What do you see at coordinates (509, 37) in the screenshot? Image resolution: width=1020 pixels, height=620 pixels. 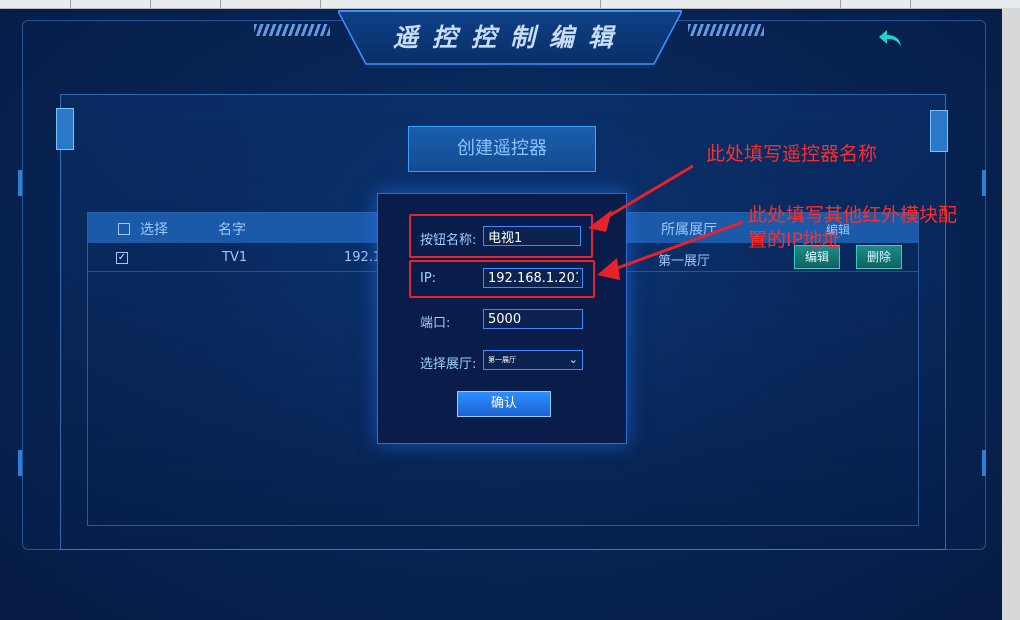 I see `page-title: 遥控控制编辑` at bounding box center [509, 37].